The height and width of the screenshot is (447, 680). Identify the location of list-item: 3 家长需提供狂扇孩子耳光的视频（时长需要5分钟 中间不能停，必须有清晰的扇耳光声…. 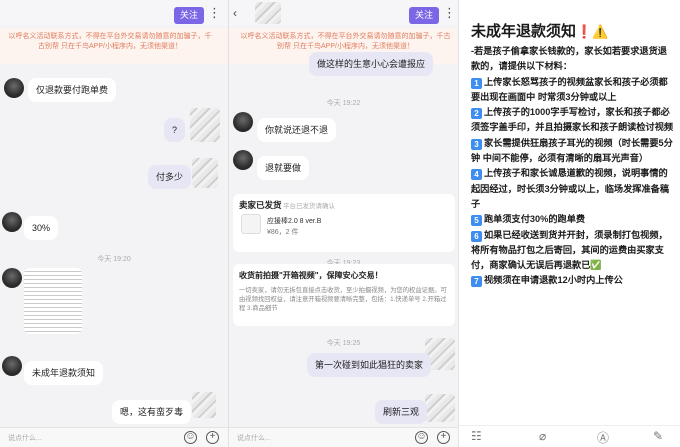
(573, 151).